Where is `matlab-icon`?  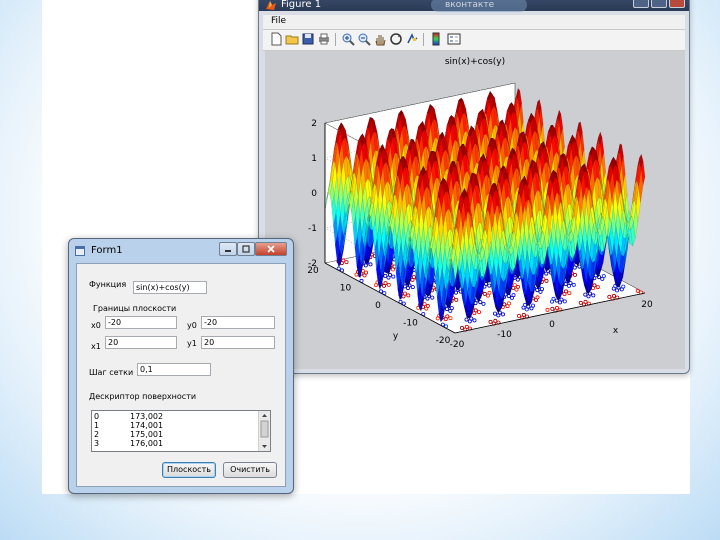 matlab-icon is located at coordinates (271, 5).